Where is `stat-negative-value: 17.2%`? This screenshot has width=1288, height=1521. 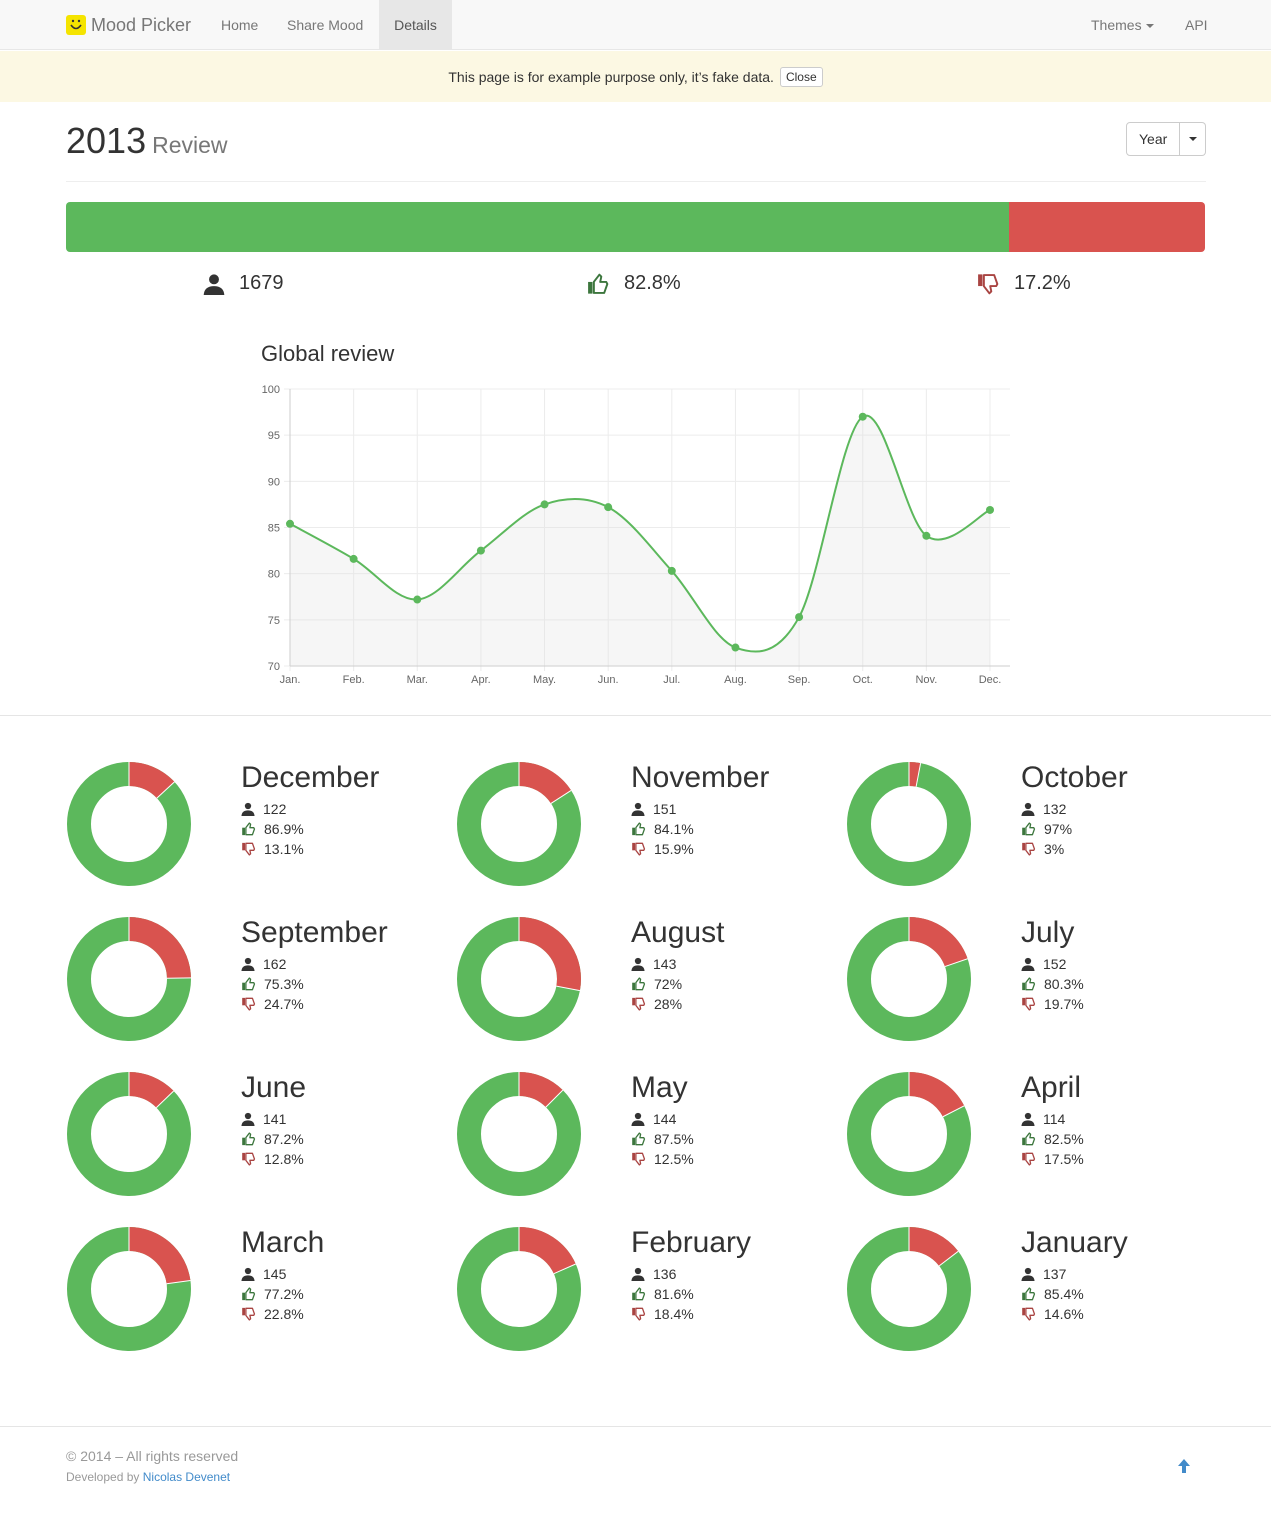 stat-negative-value: 17.2% is located at coordinates (1042, 283).